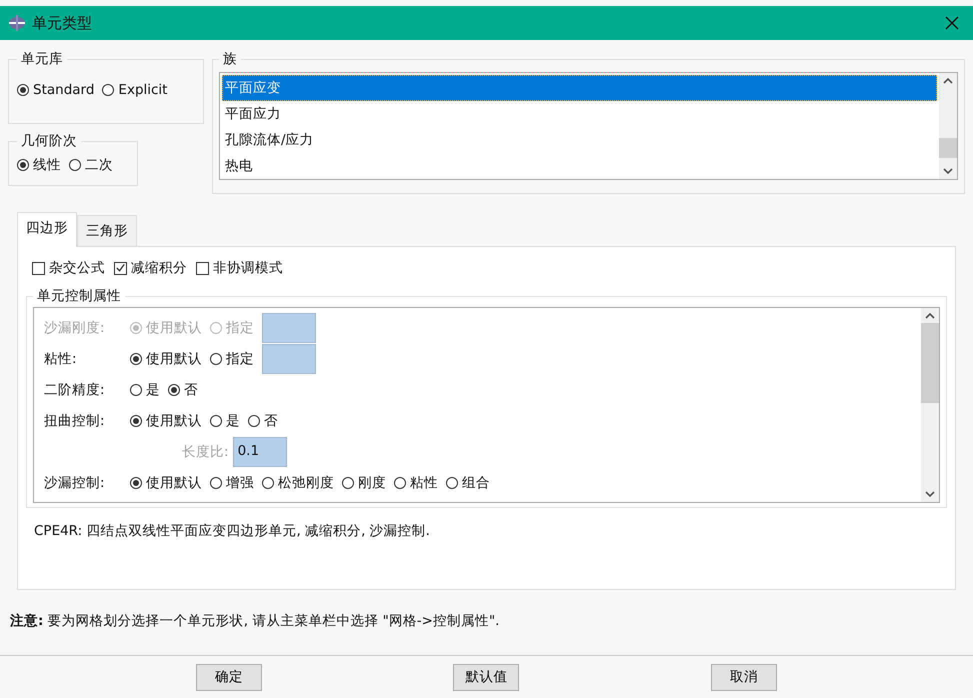 The image size is (973, 698). Describe the element at coordinates (232, 531) in the screenshot. I see `element-description: CPE4R: 四结点双线性平面应变四边形单元, 减缩积分, 沙漏控制.` at that location.